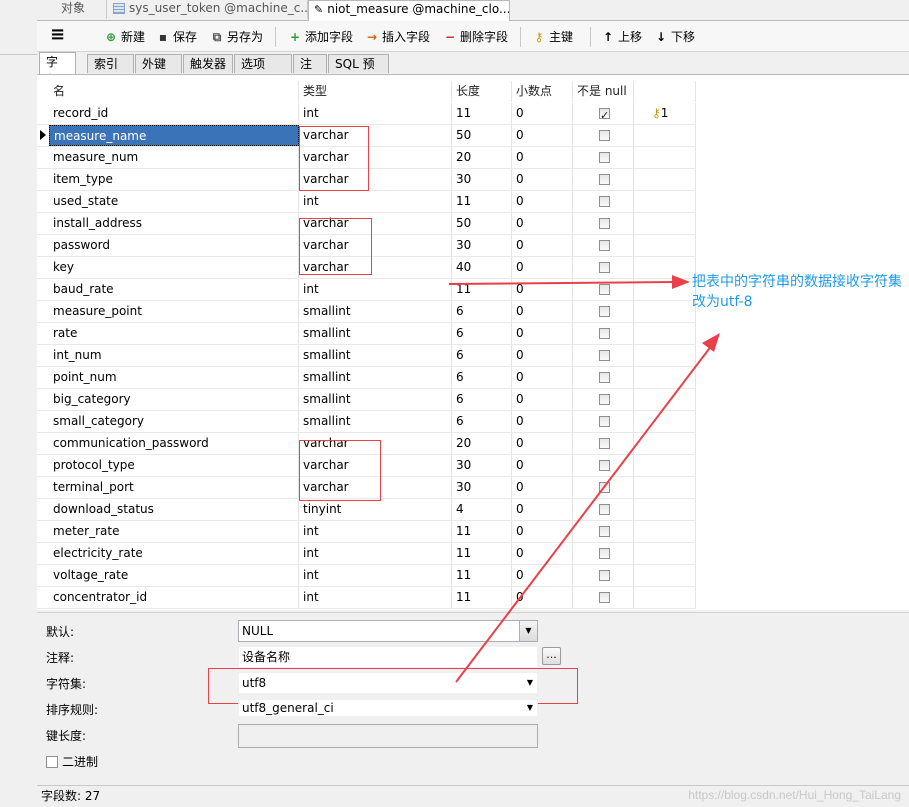 The height and width of the screenshot is (807, 909). What do you see at coordinates (174, 531) in the screenshot?
I see `field-name-cell: meter_rate` at bounding box center [174, 531].